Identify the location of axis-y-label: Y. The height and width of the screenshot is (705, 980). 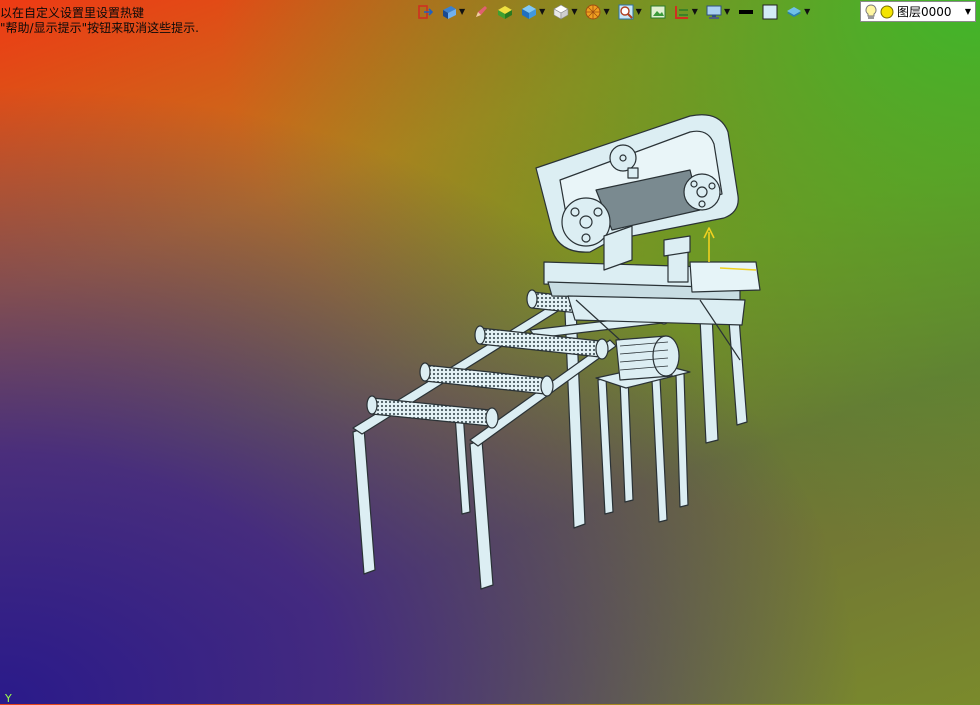
(8, 698).